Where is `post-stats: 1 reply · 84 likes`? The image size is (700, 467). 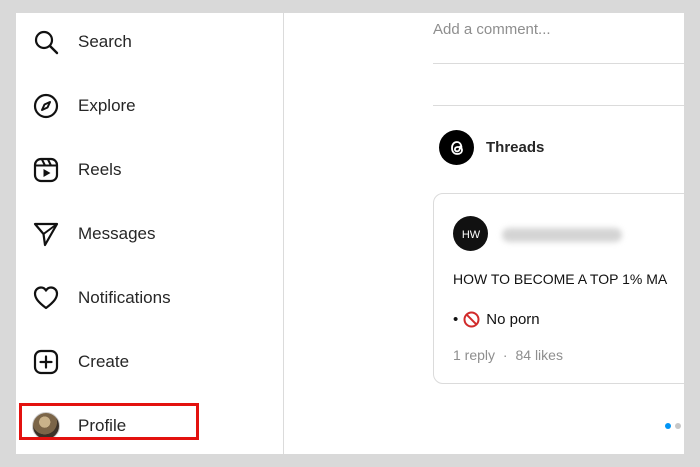
post-stats: 1 reply · 84 likes is located at coordinates (508, 355).